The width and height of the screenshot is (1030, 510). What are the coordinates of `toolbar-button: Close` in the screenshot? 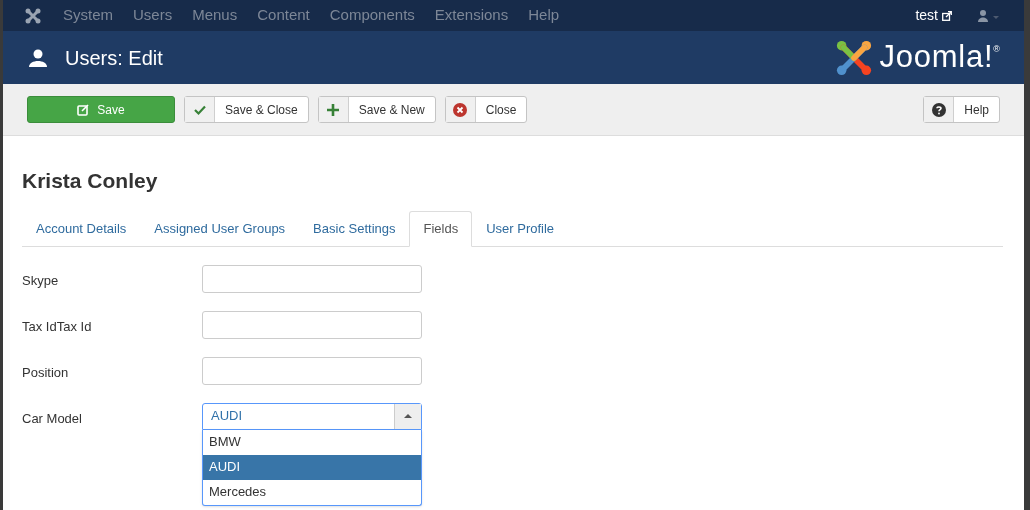 It's located at (486, 109).